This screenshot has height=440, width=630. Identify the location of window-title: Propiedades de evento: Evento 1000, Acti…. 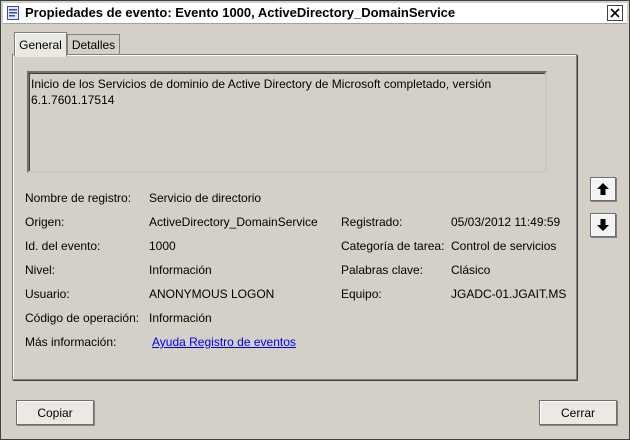
(240, 12).